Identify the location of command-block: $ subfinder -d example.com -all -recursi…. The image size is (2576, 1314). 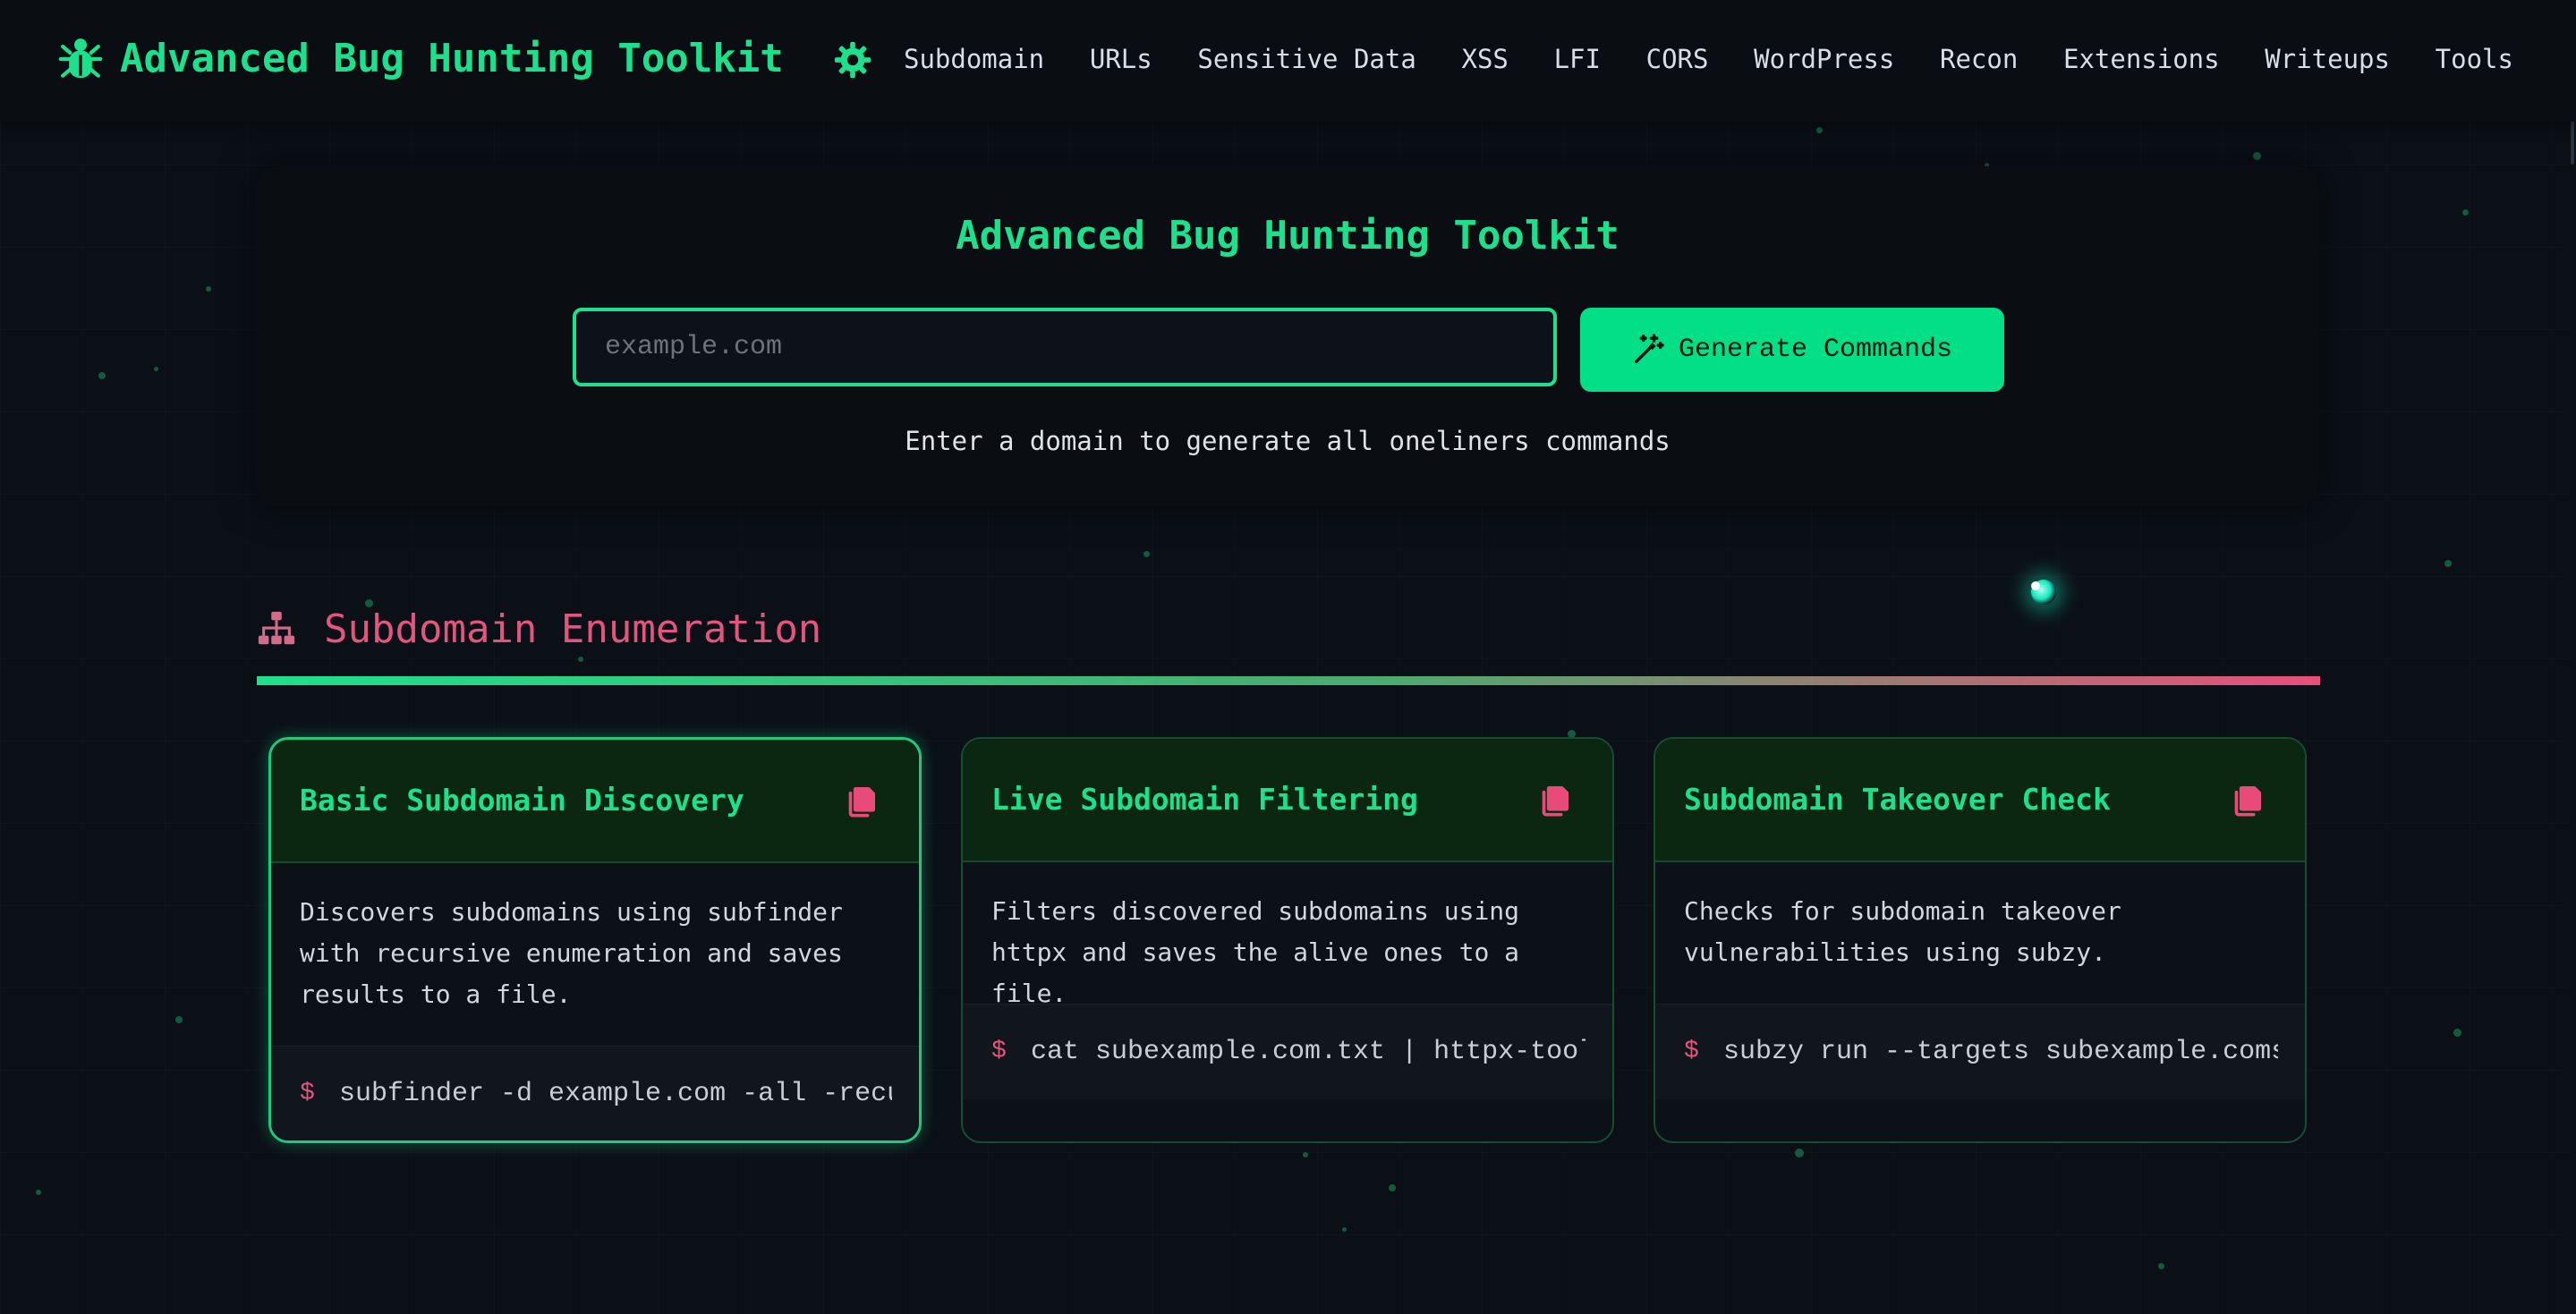
(595, 1093).